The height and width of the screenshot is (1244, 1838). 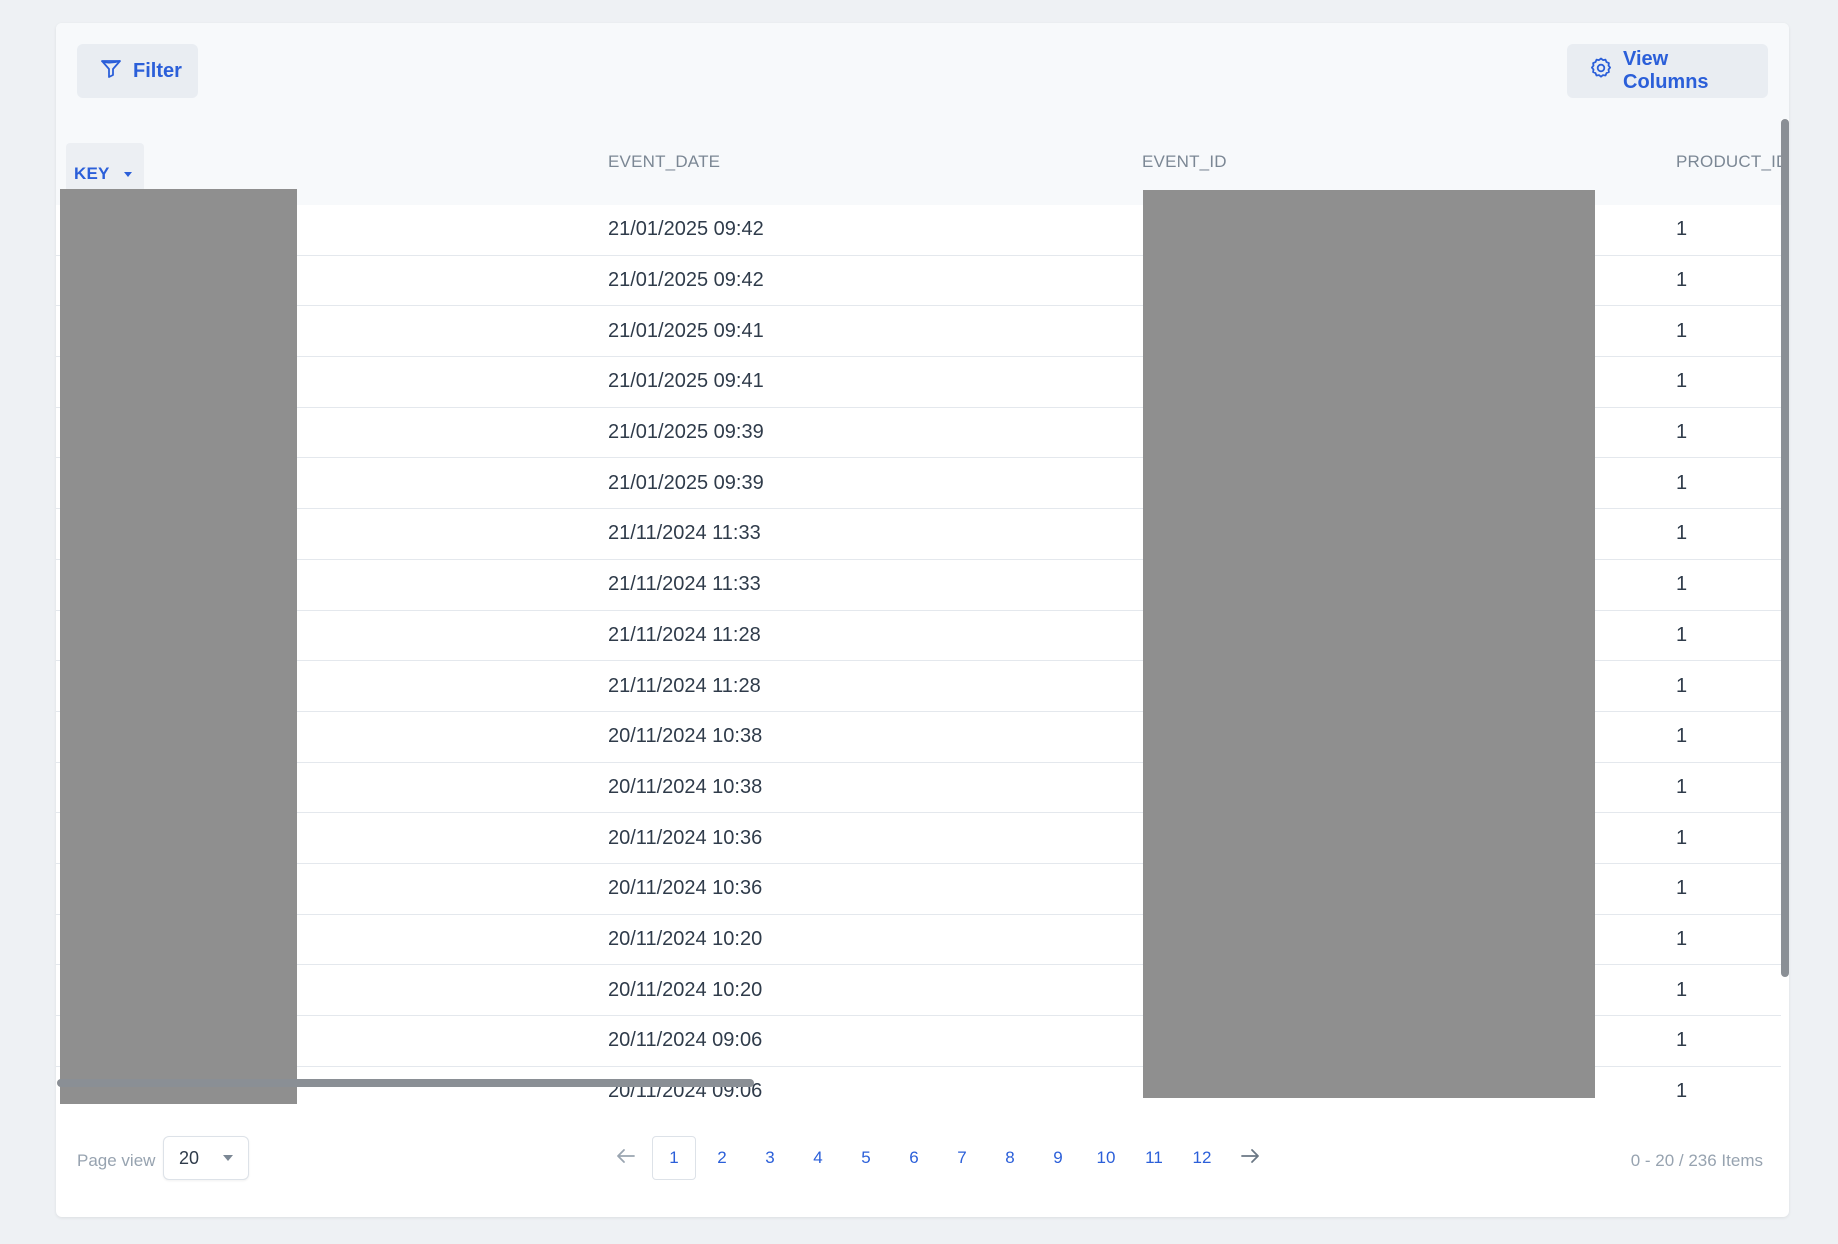 What do you see at coordinates (111, 71) in the screenshot?
I see `funnel-icon` at bounding box center [111, 71].